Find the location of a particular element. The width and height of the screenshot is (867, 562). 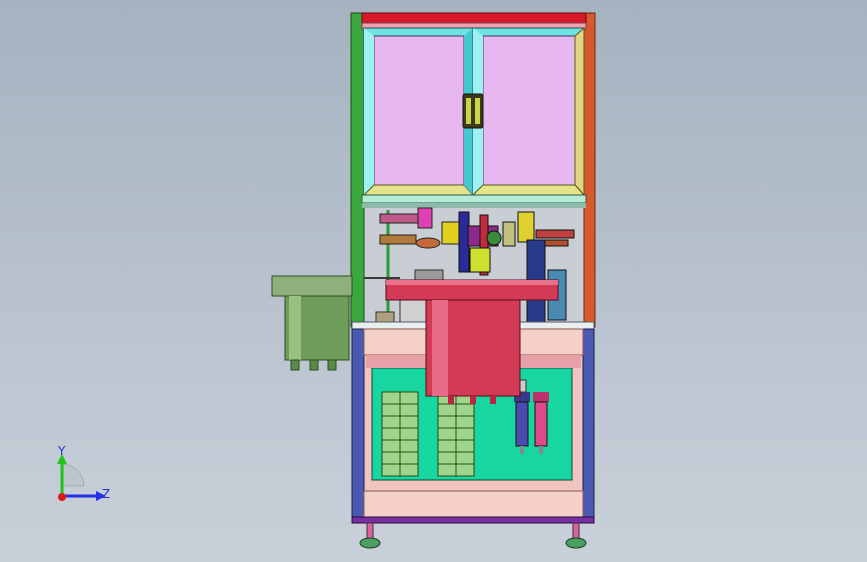

cabinet-left-post is located at coordinates (358, 424).